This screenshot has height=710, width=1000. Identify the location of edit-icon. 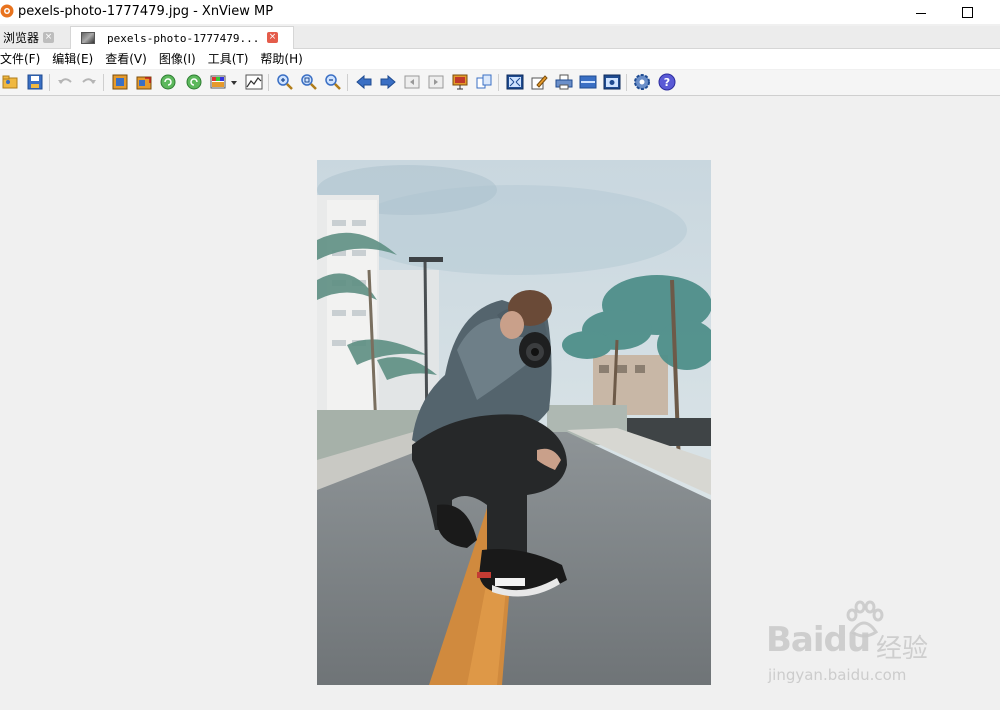
(539, 82).